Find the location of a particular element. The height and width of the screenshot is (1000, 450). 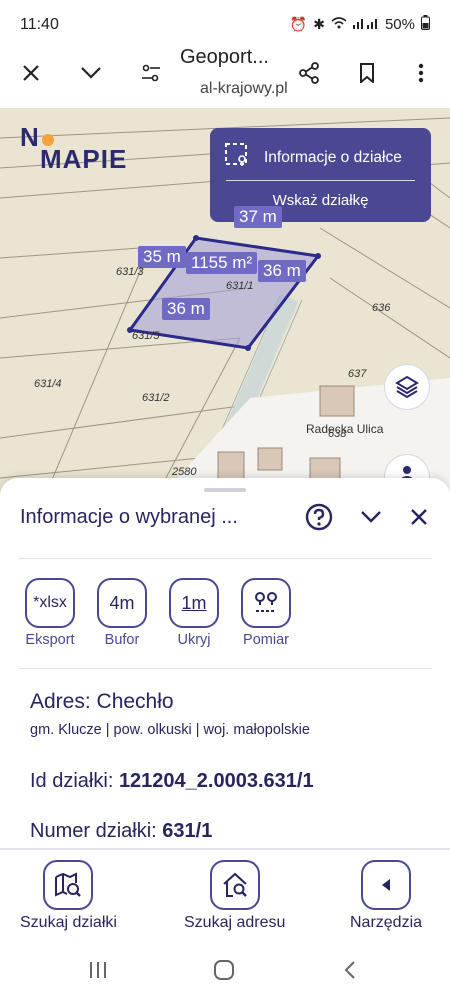

tool-label: Eksport is located at coordinates (50, 640).